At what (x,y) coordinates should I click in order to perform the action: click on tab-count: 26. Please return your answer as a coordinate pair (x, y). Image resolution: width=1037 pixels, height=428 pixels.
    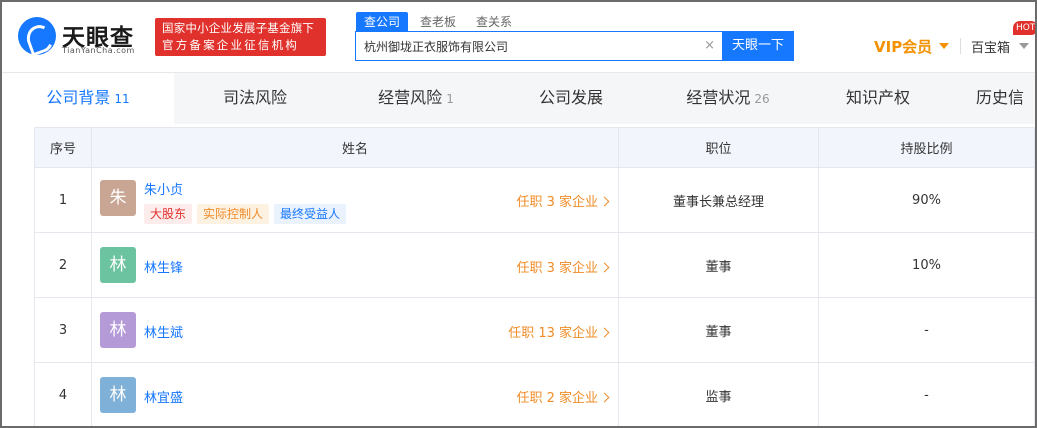
    Looking at the image, I should click on (762, 99).